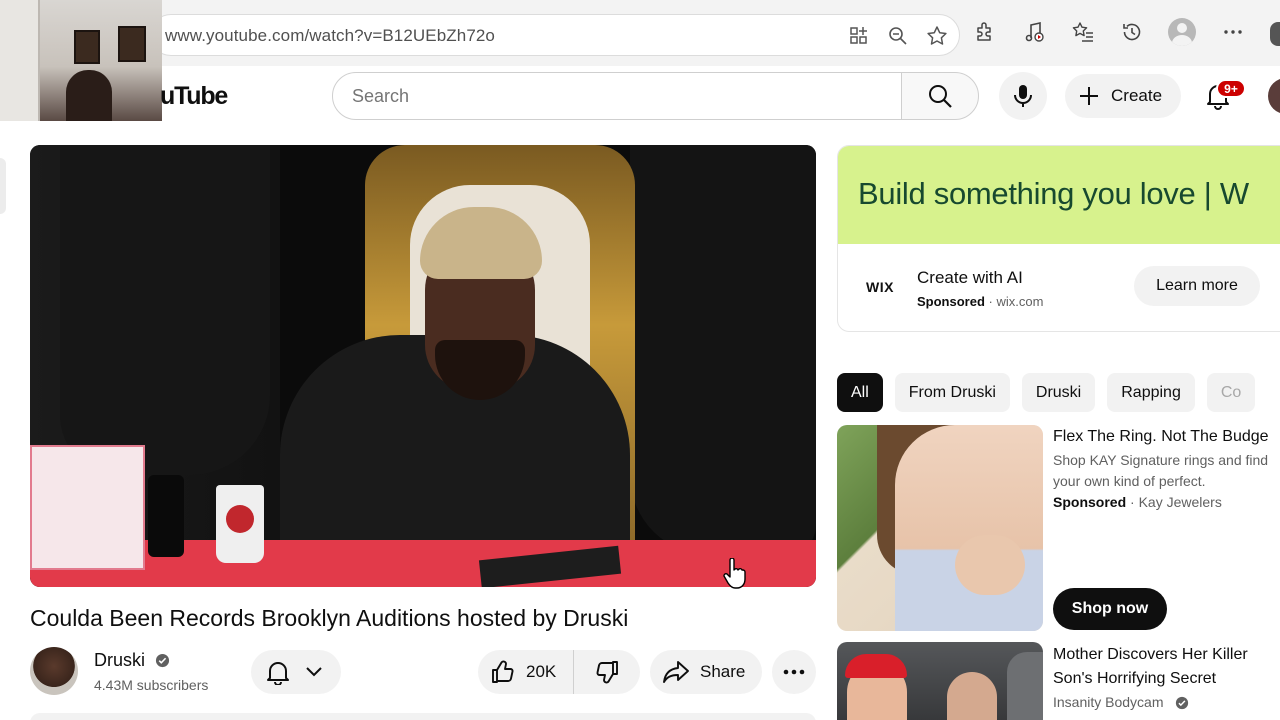 This screenshot has height=720, width=1280. Describe the element at coordinates (119, 660) in the screenshot. I see `channel-name: Druski` at that location.